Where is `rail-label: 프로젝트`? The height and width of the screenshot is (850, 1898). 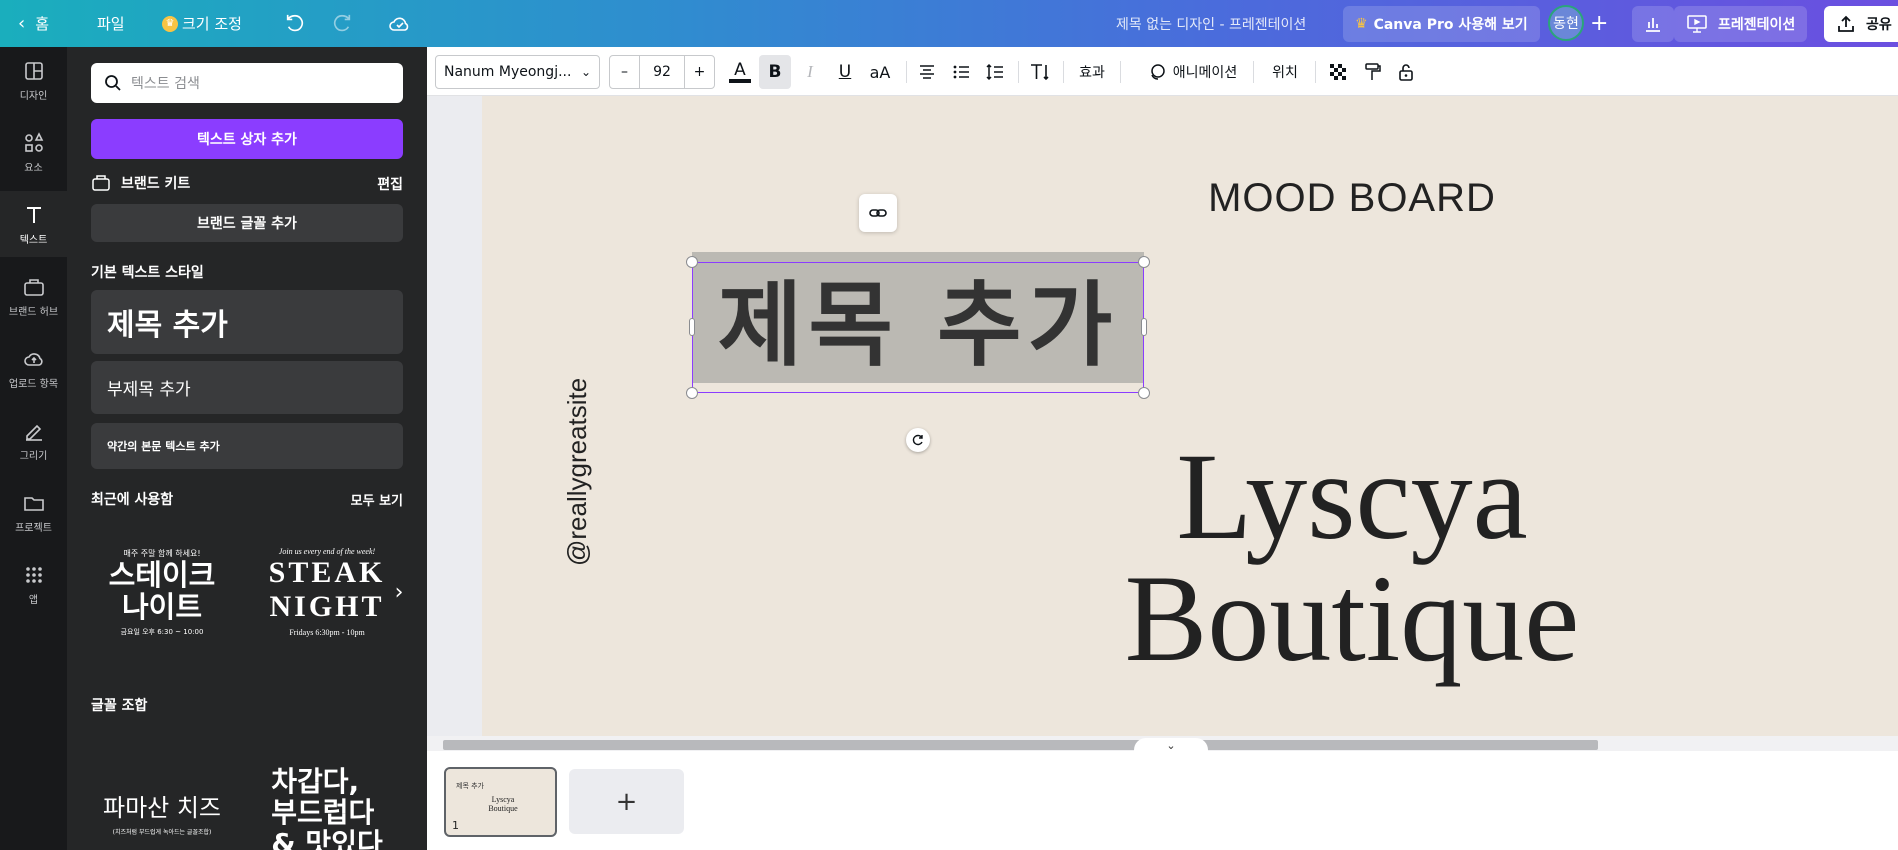 rail-label: 프로젝트 is located at coordinates (33, 528).